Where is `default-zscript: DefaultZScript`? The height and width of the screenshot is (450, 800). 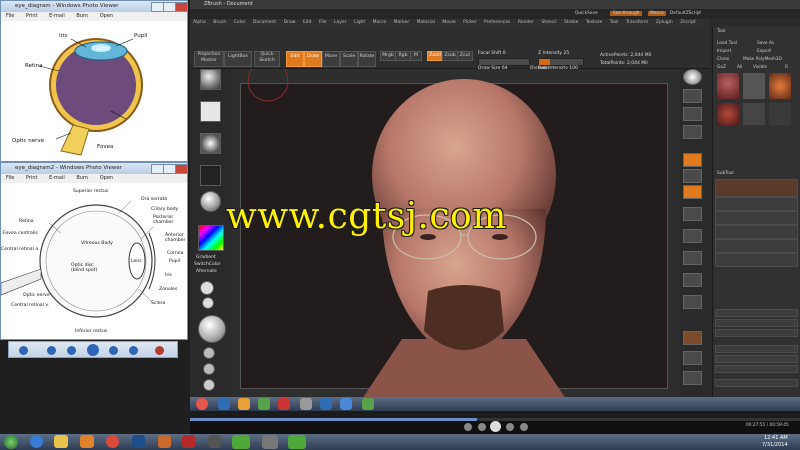 default-zscript: DefaultZScript is located at coordinates (685, 13).